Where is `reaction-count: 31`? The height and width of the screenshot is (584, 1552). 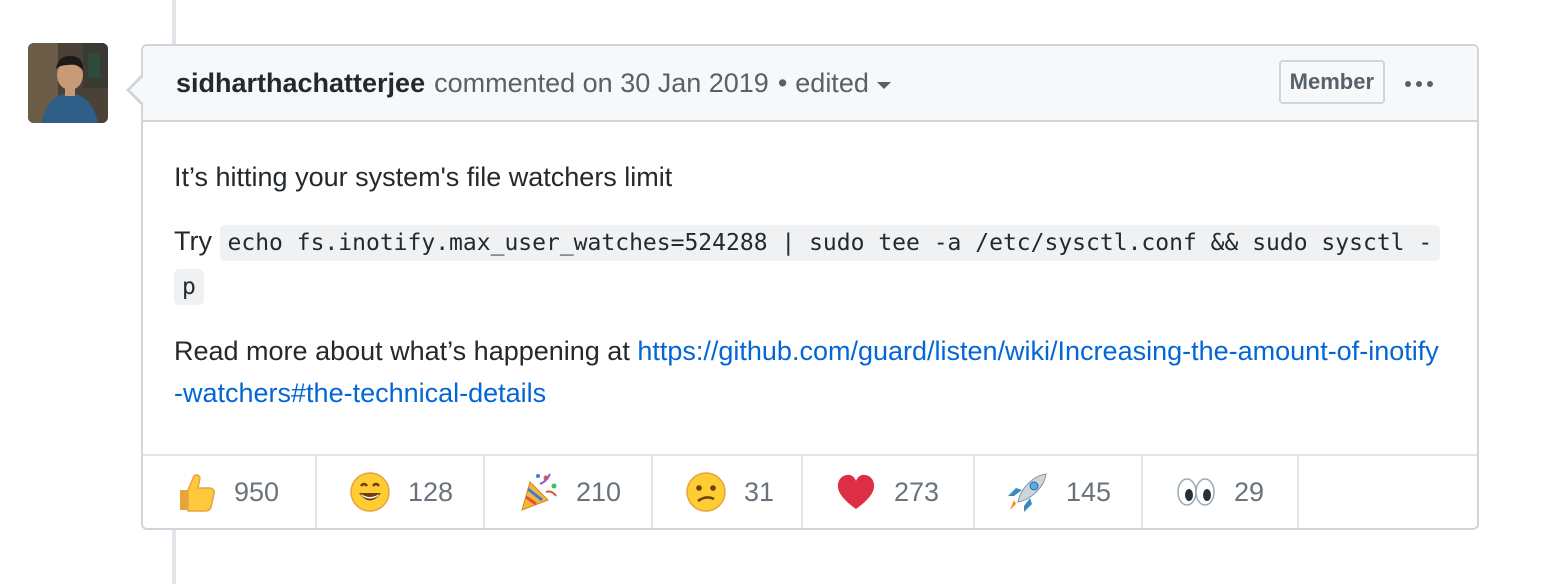
reaction-count: 31 is located at coordinates (759, 491).